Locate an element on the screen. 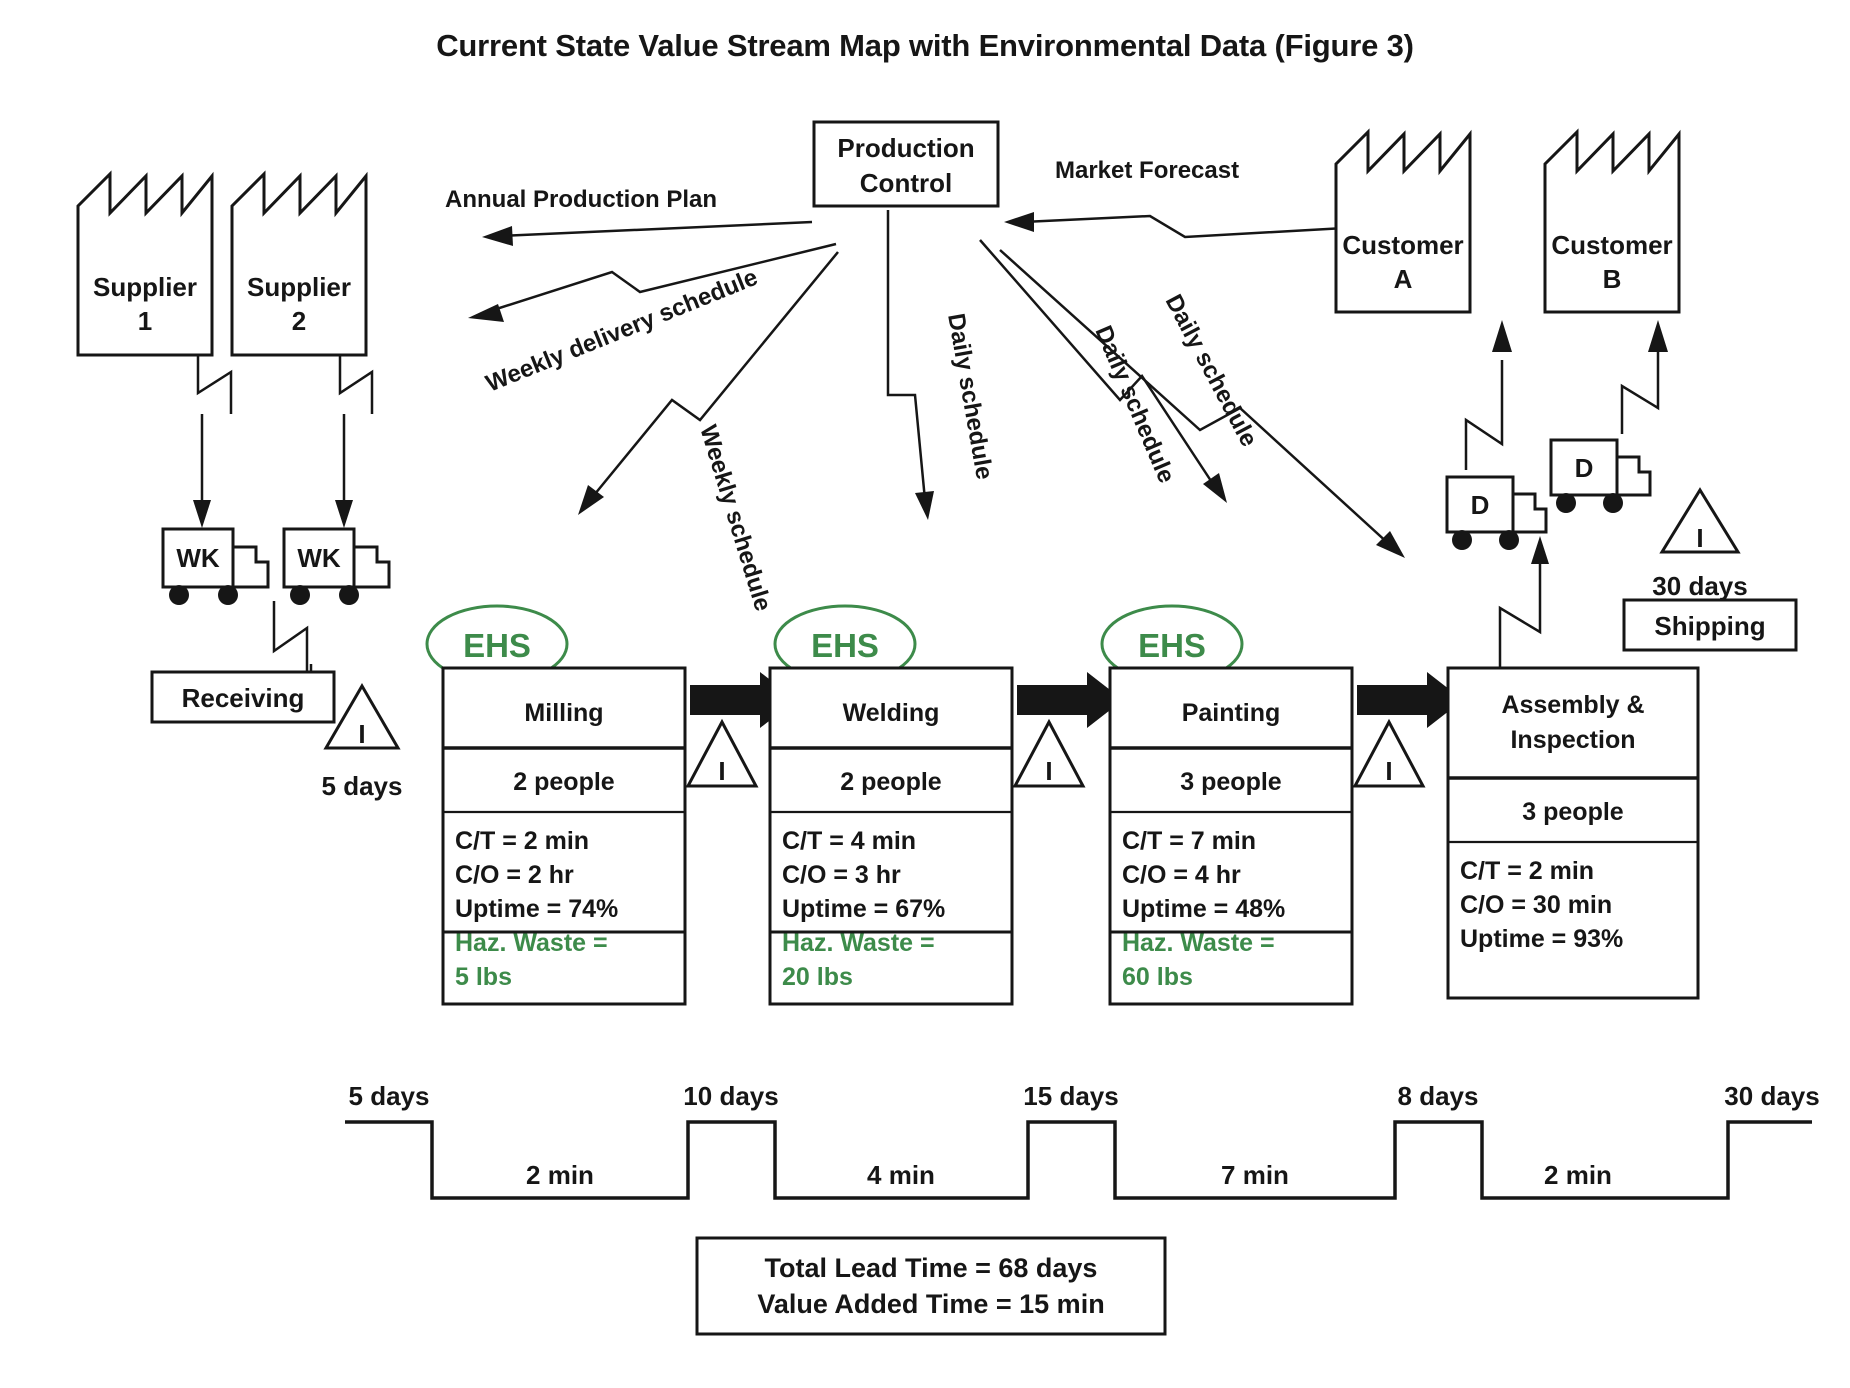 The width and height of the screenshot is (1850, 1388). process-title: Painting is located at coordinates (1231, 713).